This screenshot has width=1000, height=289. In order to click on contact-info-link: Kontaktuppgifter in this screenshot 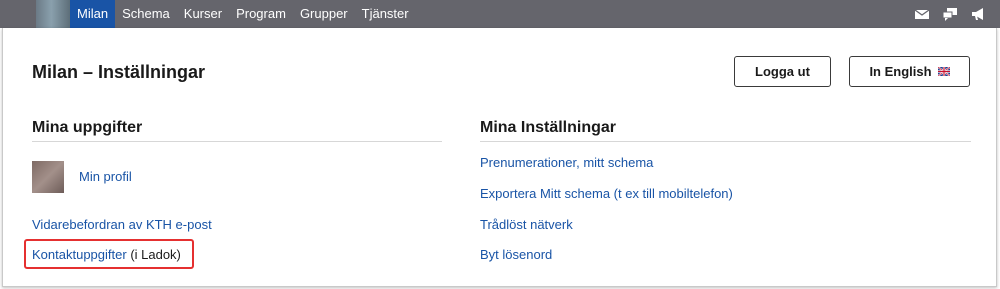, I will do `click(79, 254)`.